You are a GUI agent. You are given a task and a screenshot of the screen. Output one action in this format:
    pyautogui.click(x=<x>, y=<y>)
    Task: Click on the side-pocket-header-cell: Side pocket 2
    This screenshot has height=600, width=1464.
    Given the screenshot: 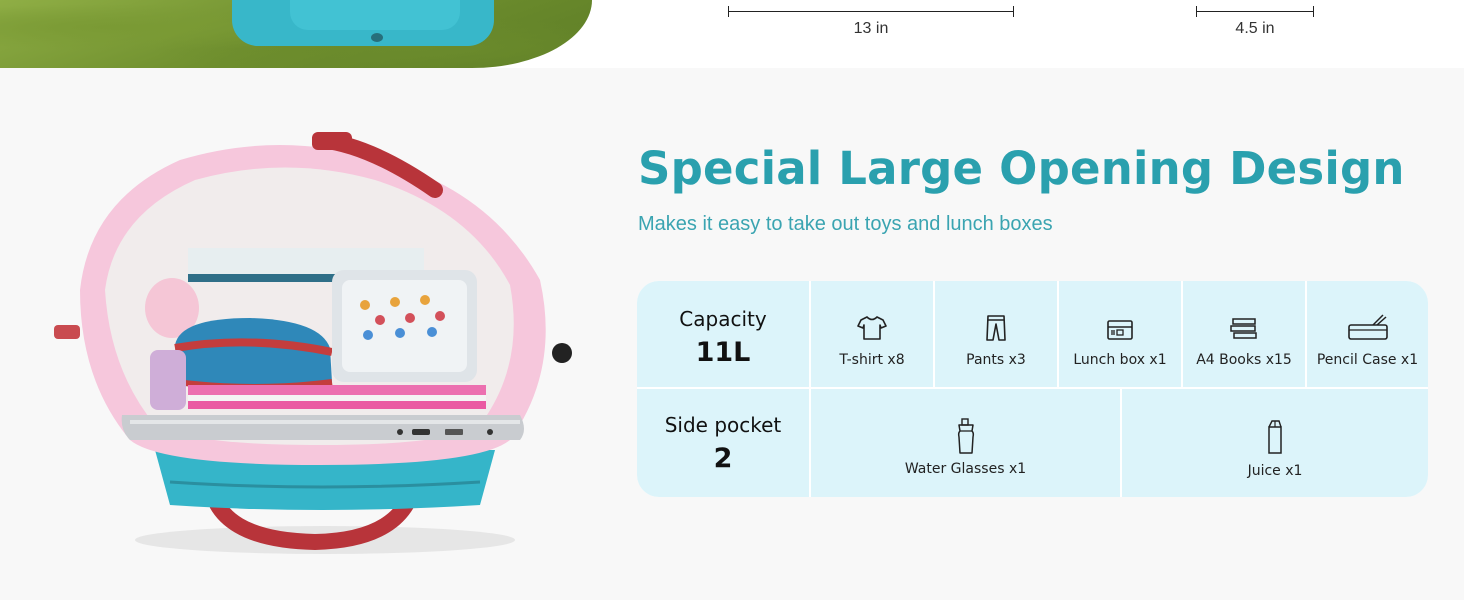 What is the action you would take?
    pyautogui.click(x=723, y=443)
    